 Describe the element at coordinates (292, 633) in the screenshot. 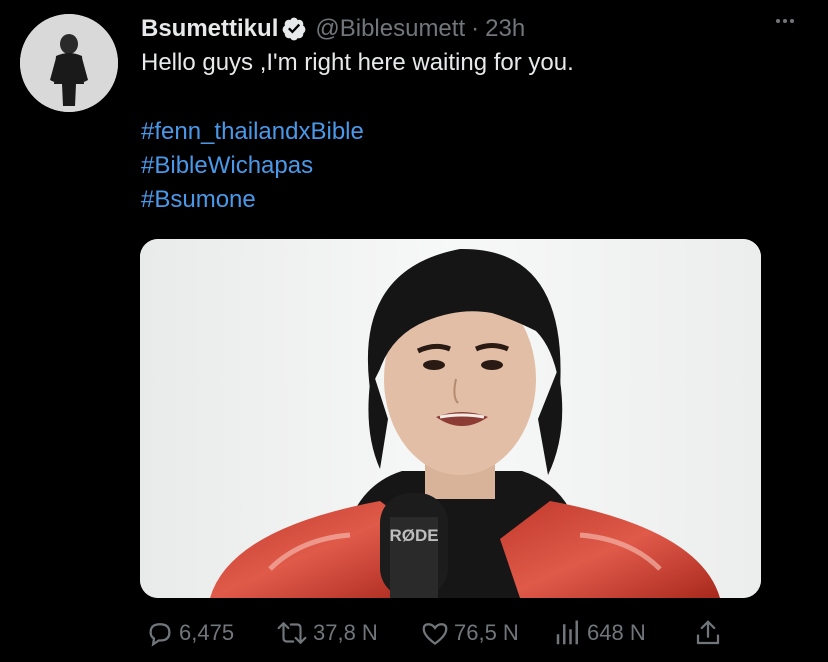

I see `retweet-icon` at that location.